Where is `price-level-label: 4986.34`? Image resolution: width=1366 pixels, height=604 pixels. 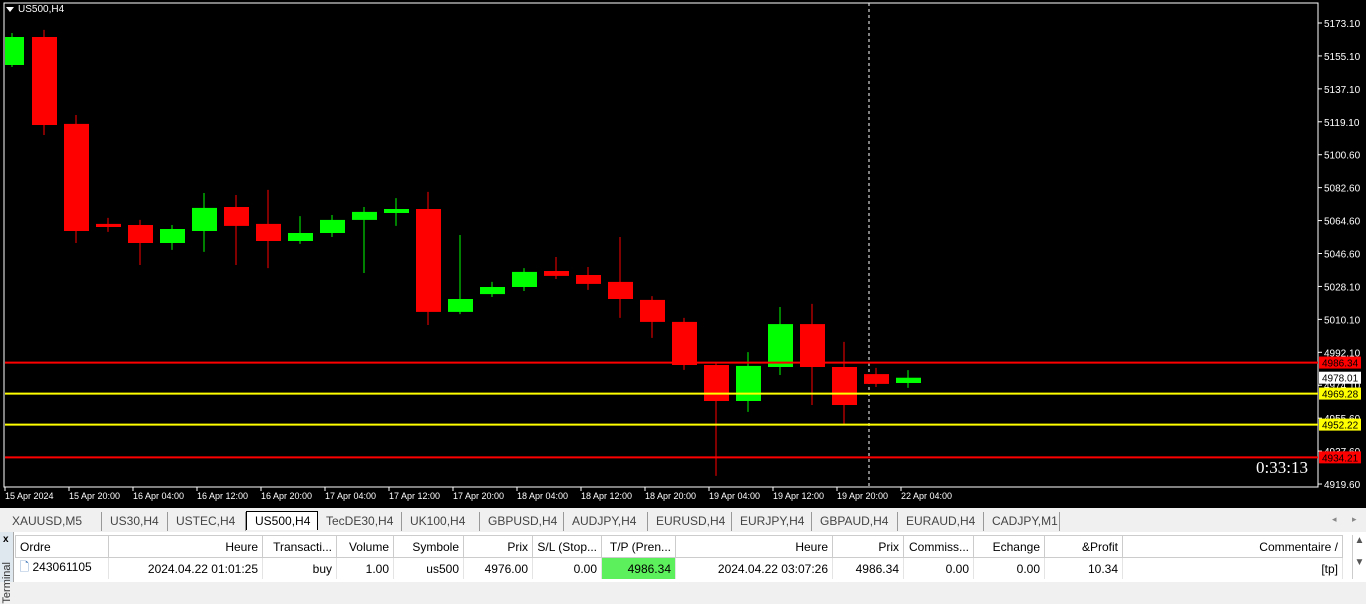 price-level-label: 4986.34 is located at coordinates (1340, 364).